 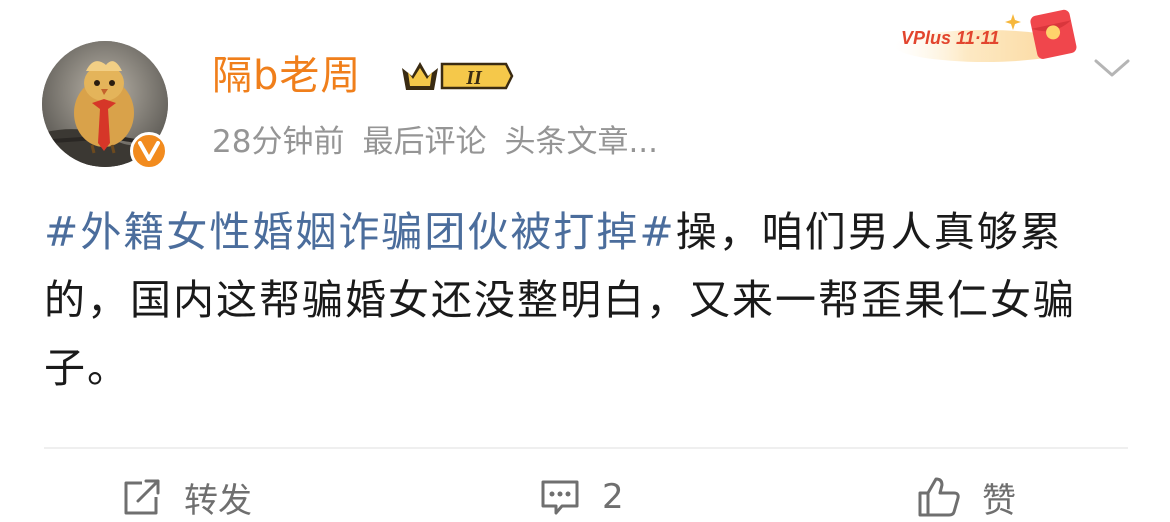 I want to click on repost-label: 转发, so click(x=218, y=500).